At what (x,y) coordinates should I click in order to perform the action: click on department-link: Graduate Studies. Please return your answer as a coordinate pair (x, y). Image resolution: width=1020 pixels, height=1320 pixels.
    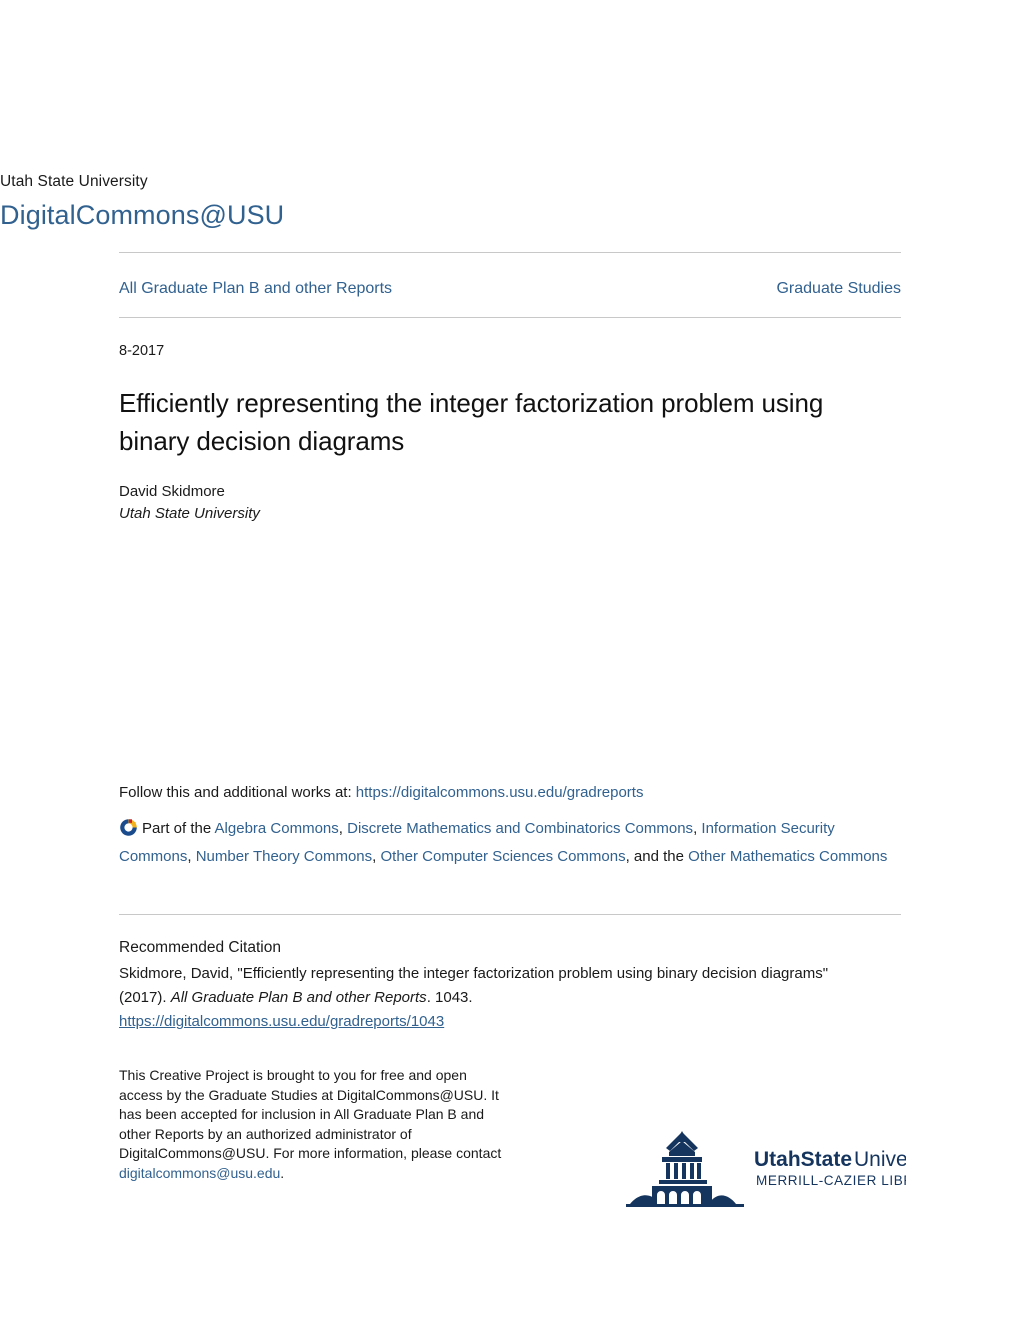
    Looking at the image, I should click on (838, 289).